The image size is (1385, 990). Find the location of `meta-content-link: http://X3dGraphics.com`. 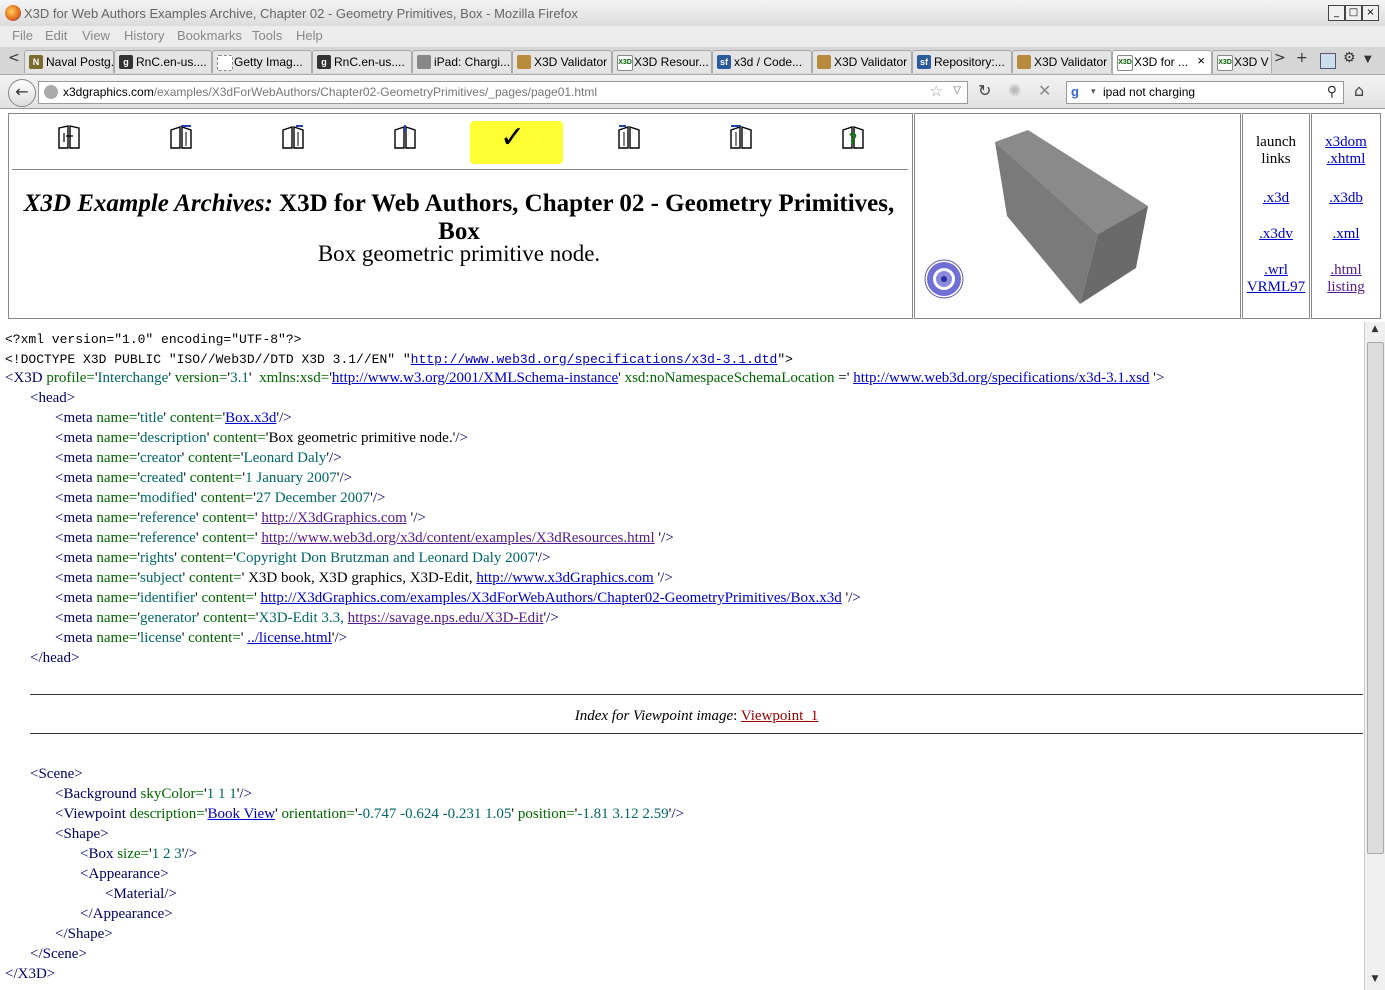

meta-content-link: http://X3dGraphics.com is located at coordinates (333, 518).